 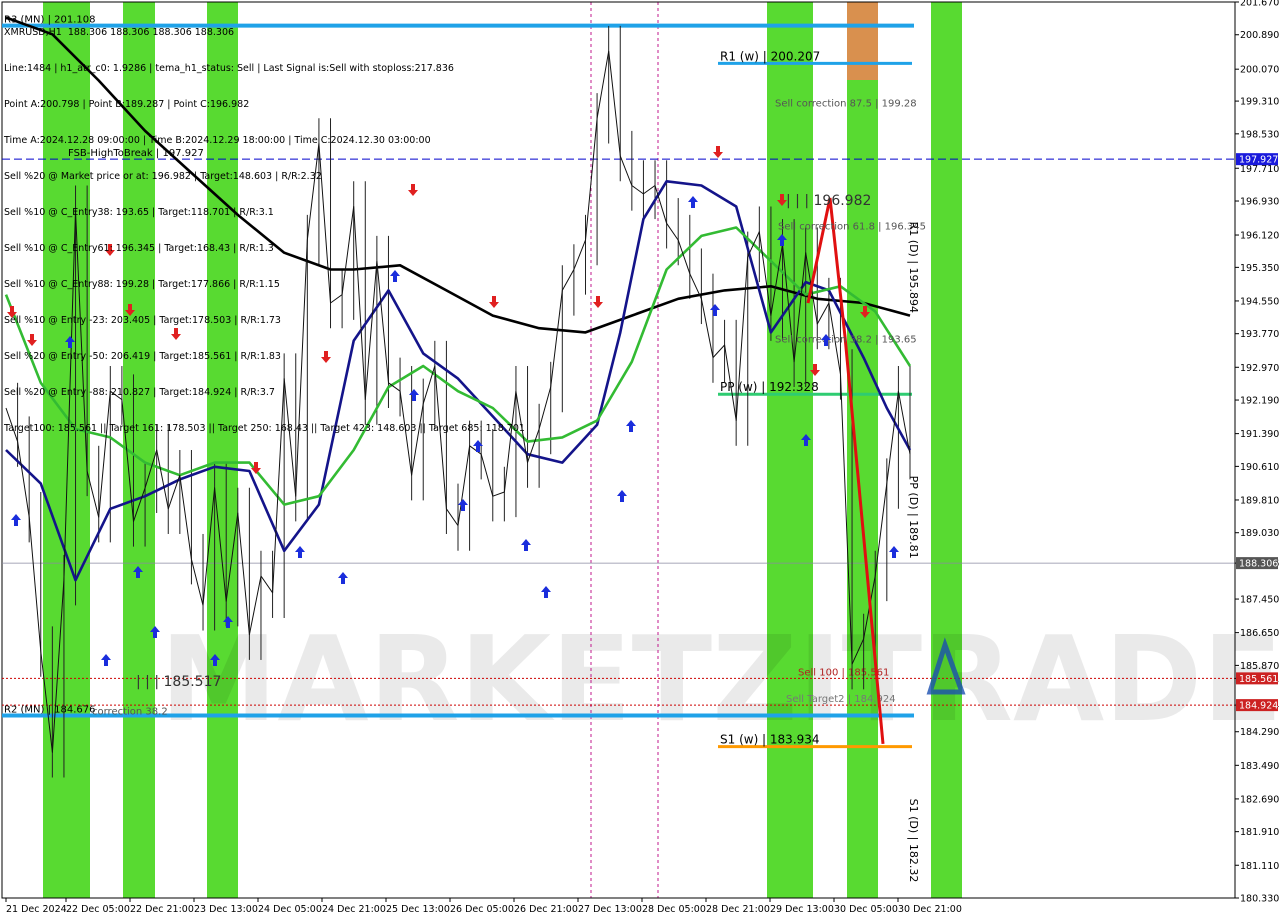 I want to click on y-tick-label: 183.490, so click(x=1259, y=766).